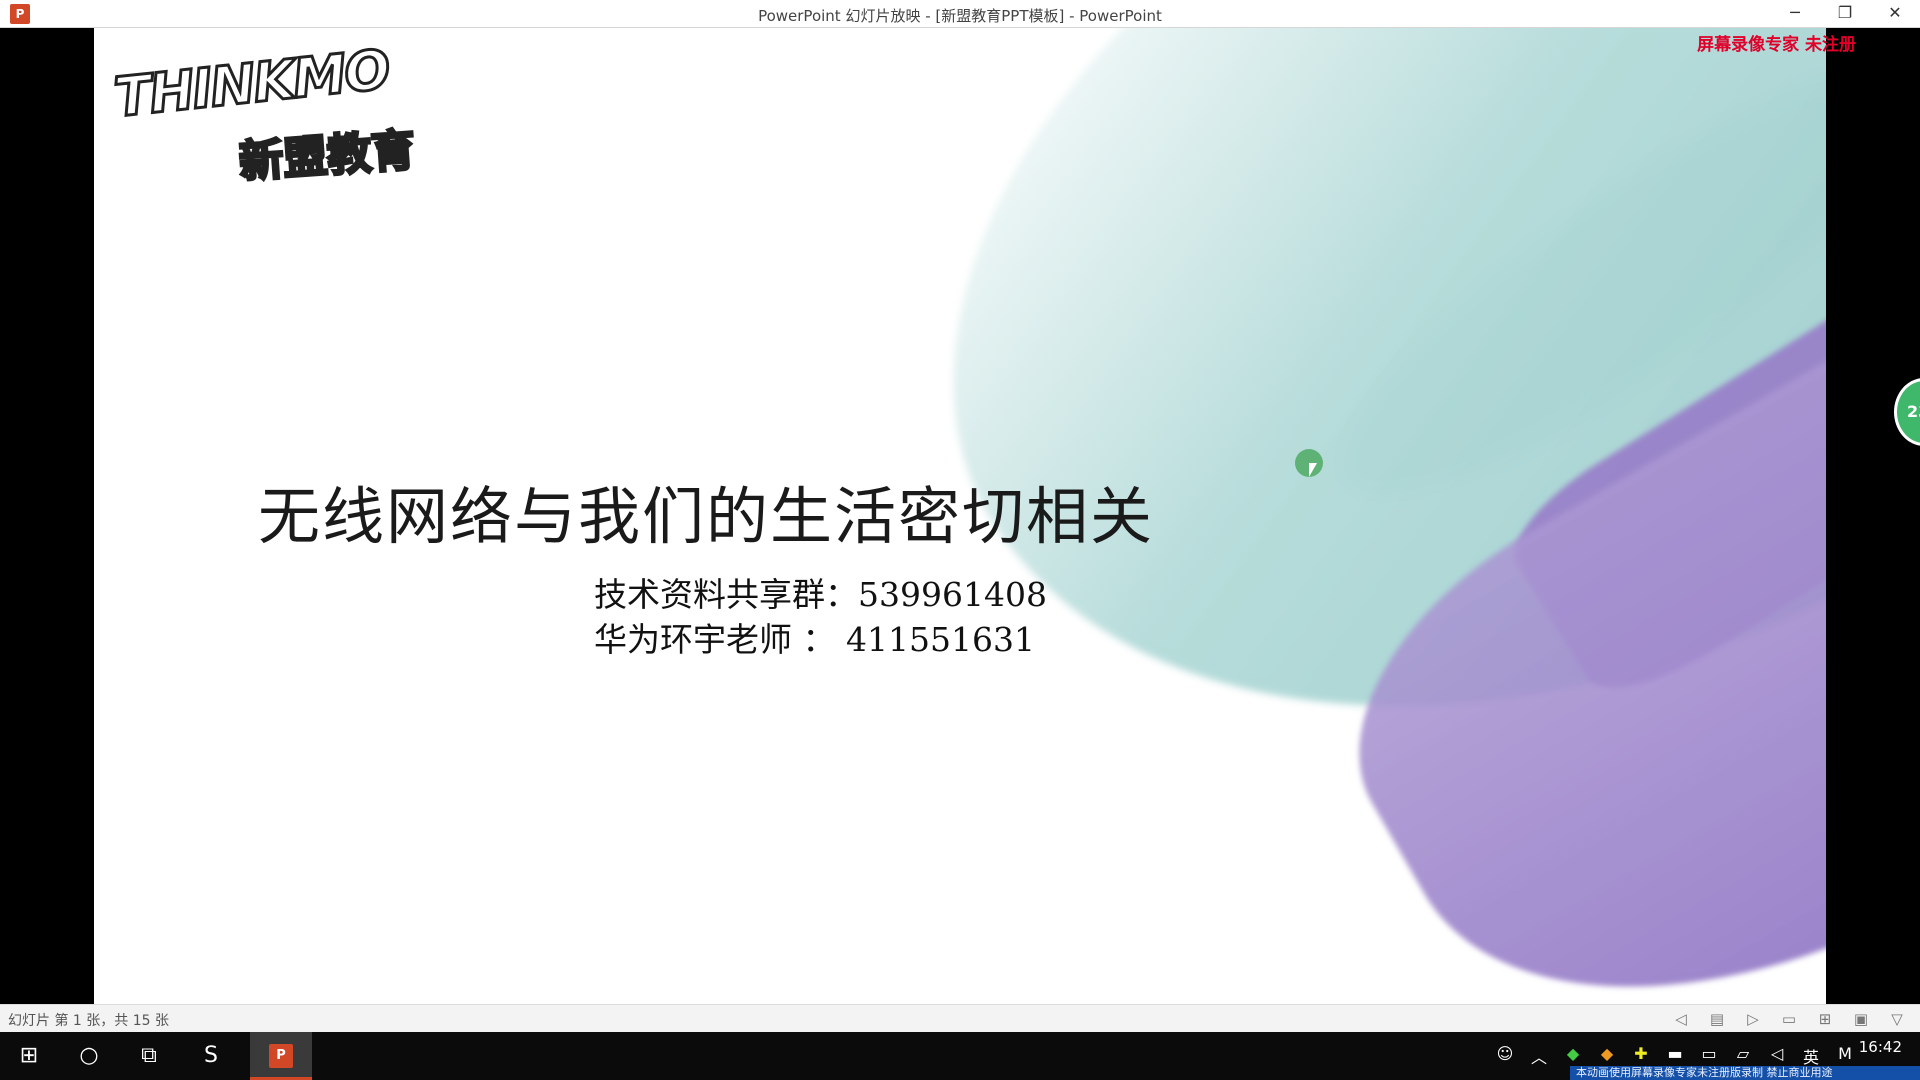 The height and width of the screenshot is (1080, 1920). I want to click on slide-sorter-icon: ⊞, so click(1825, 1019).